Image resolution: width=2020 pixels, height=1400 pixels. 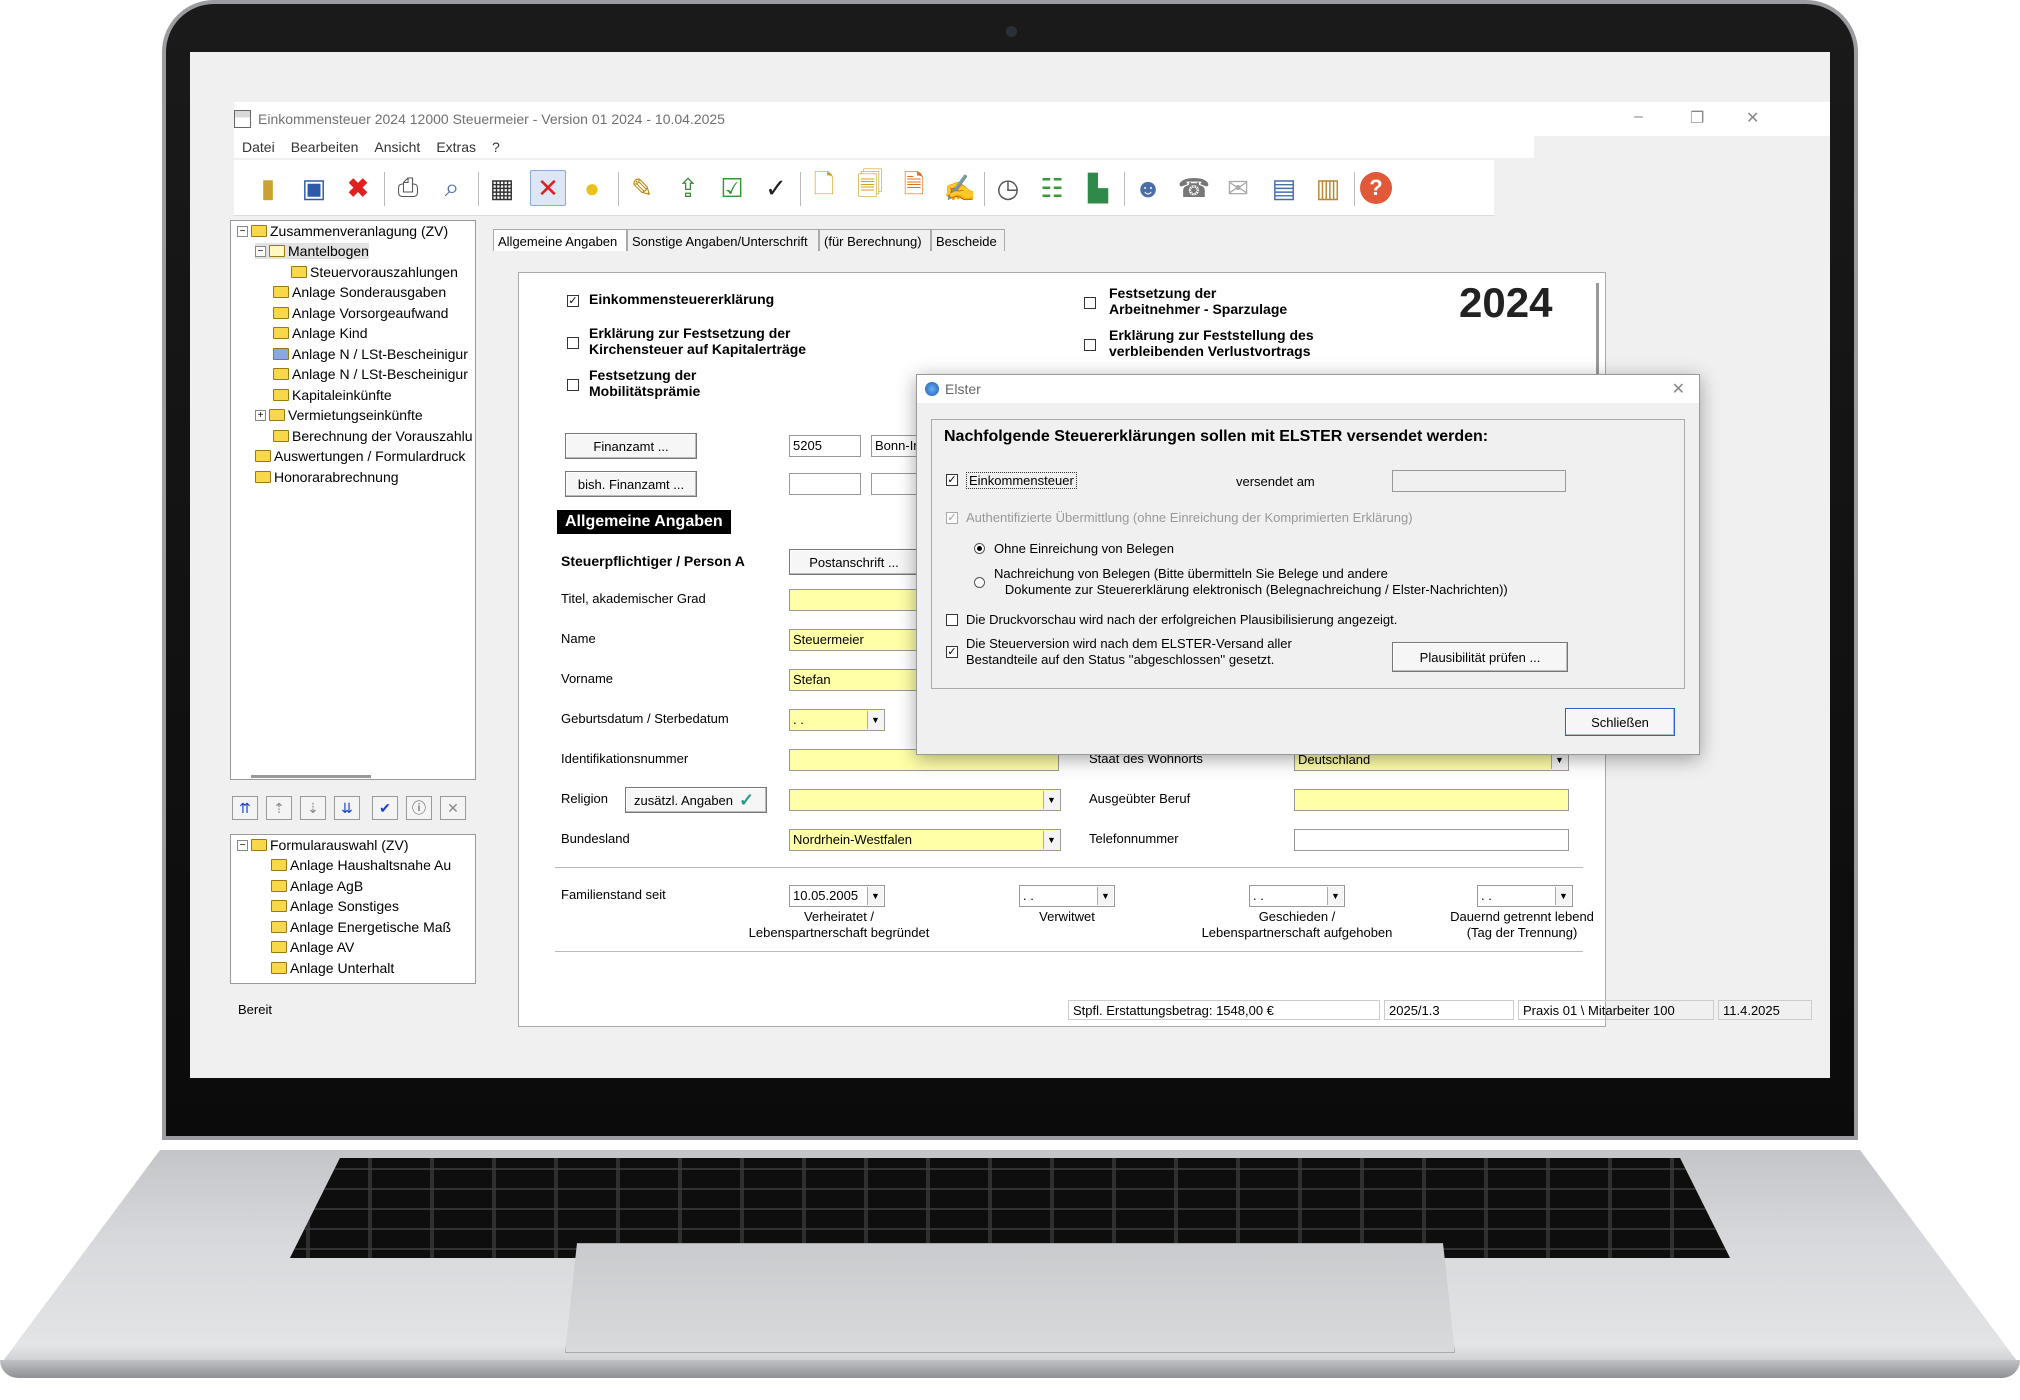 I want to click on tree-item-formular: Anlage Energetische Maß, so click(x=361, y=927).